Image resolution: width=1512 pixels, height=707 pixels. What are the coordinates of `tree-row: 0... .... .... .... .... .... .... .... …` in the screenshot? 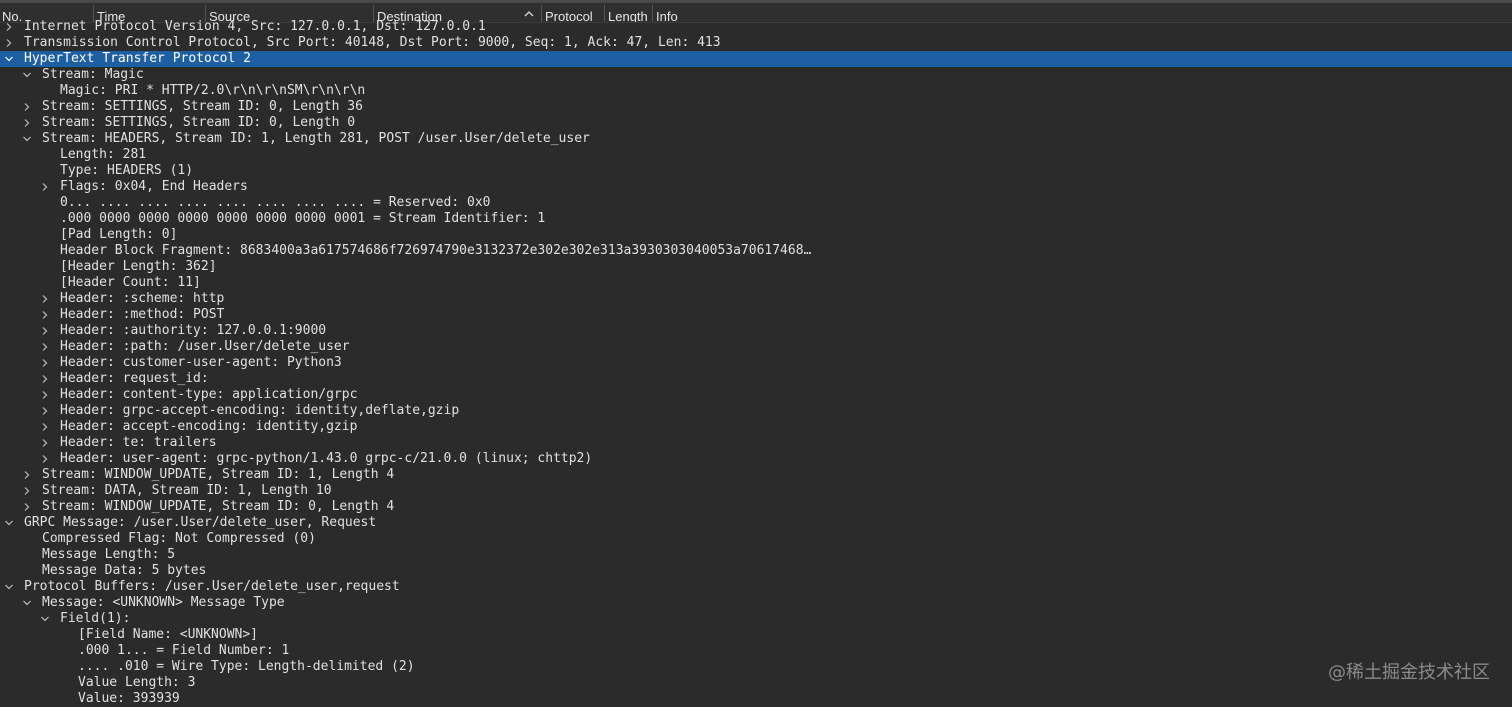 It's located at (756, 203).